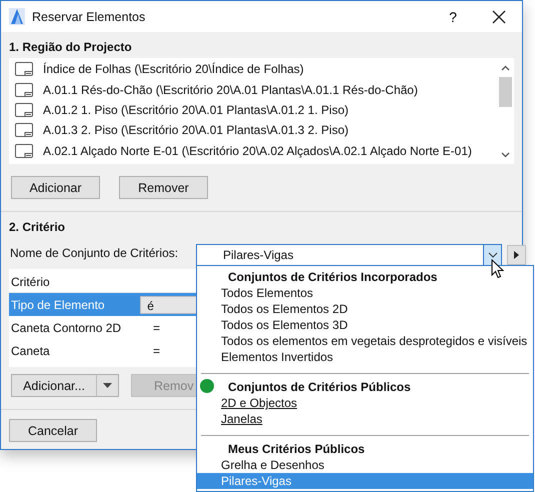 The height and width of the screenshot is (492, 535). What do you see at coordinates (195, 130) in the screenshot?
I see `list-item: A.01.3 2. Piso (\Escritório 20\A.01 Plantas\A.01.3 2. Piso)` at bounding box center [195, 130].